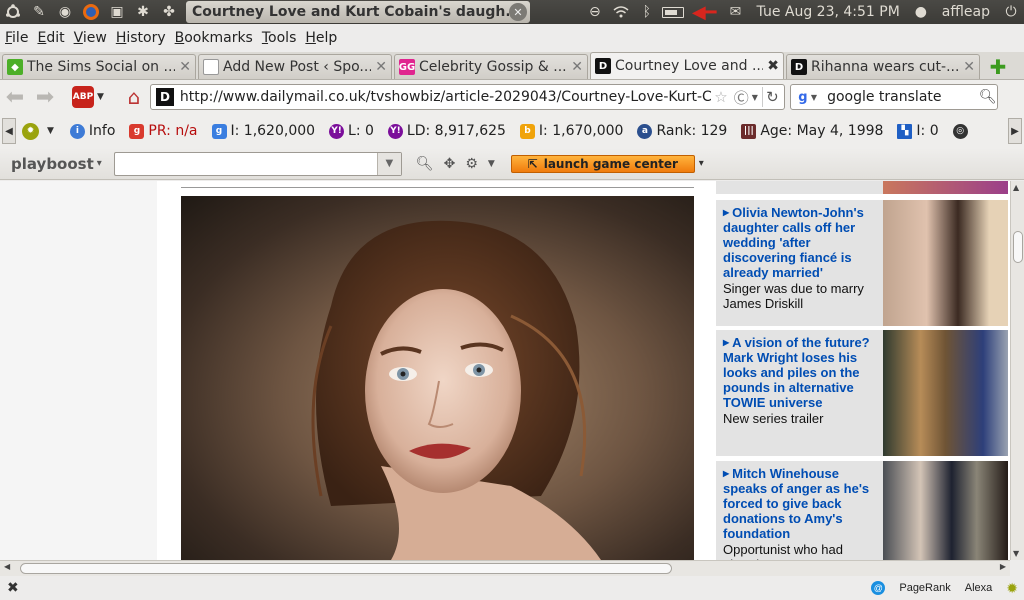  What do you see at coordinates (803, 97) in the screenshot?
I see `google-icon: g` at bounding box center [803, 97].